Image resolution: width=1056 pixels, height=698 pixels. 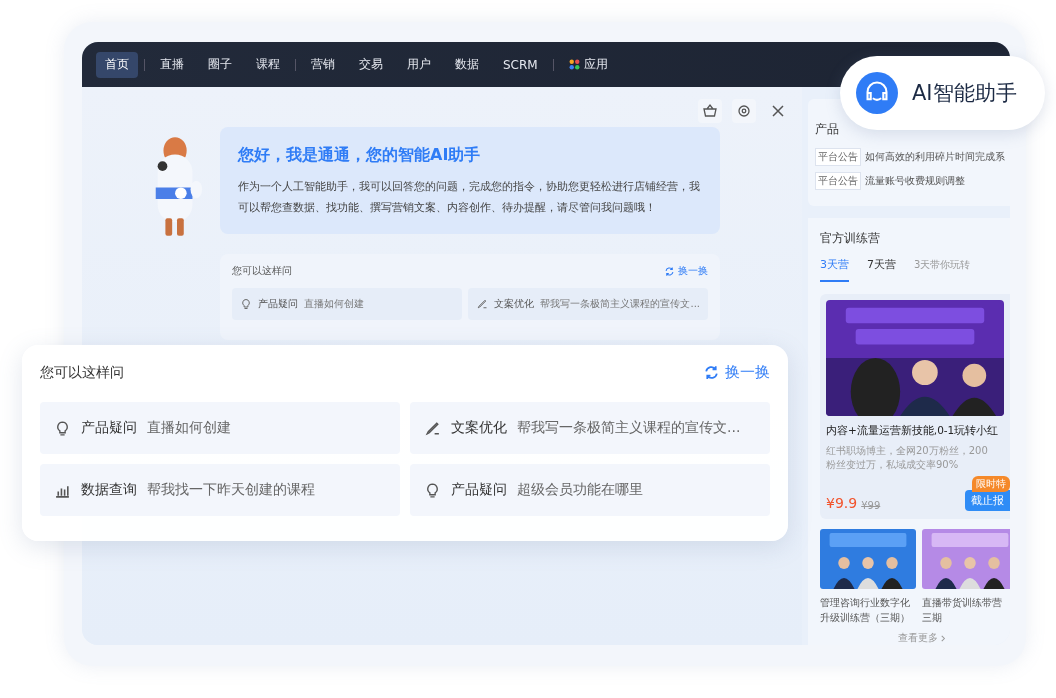 What do you see at coordinates (871, 505) in the screenshot?
I see `original-price: ¥99` at bounding box center [871, 505].